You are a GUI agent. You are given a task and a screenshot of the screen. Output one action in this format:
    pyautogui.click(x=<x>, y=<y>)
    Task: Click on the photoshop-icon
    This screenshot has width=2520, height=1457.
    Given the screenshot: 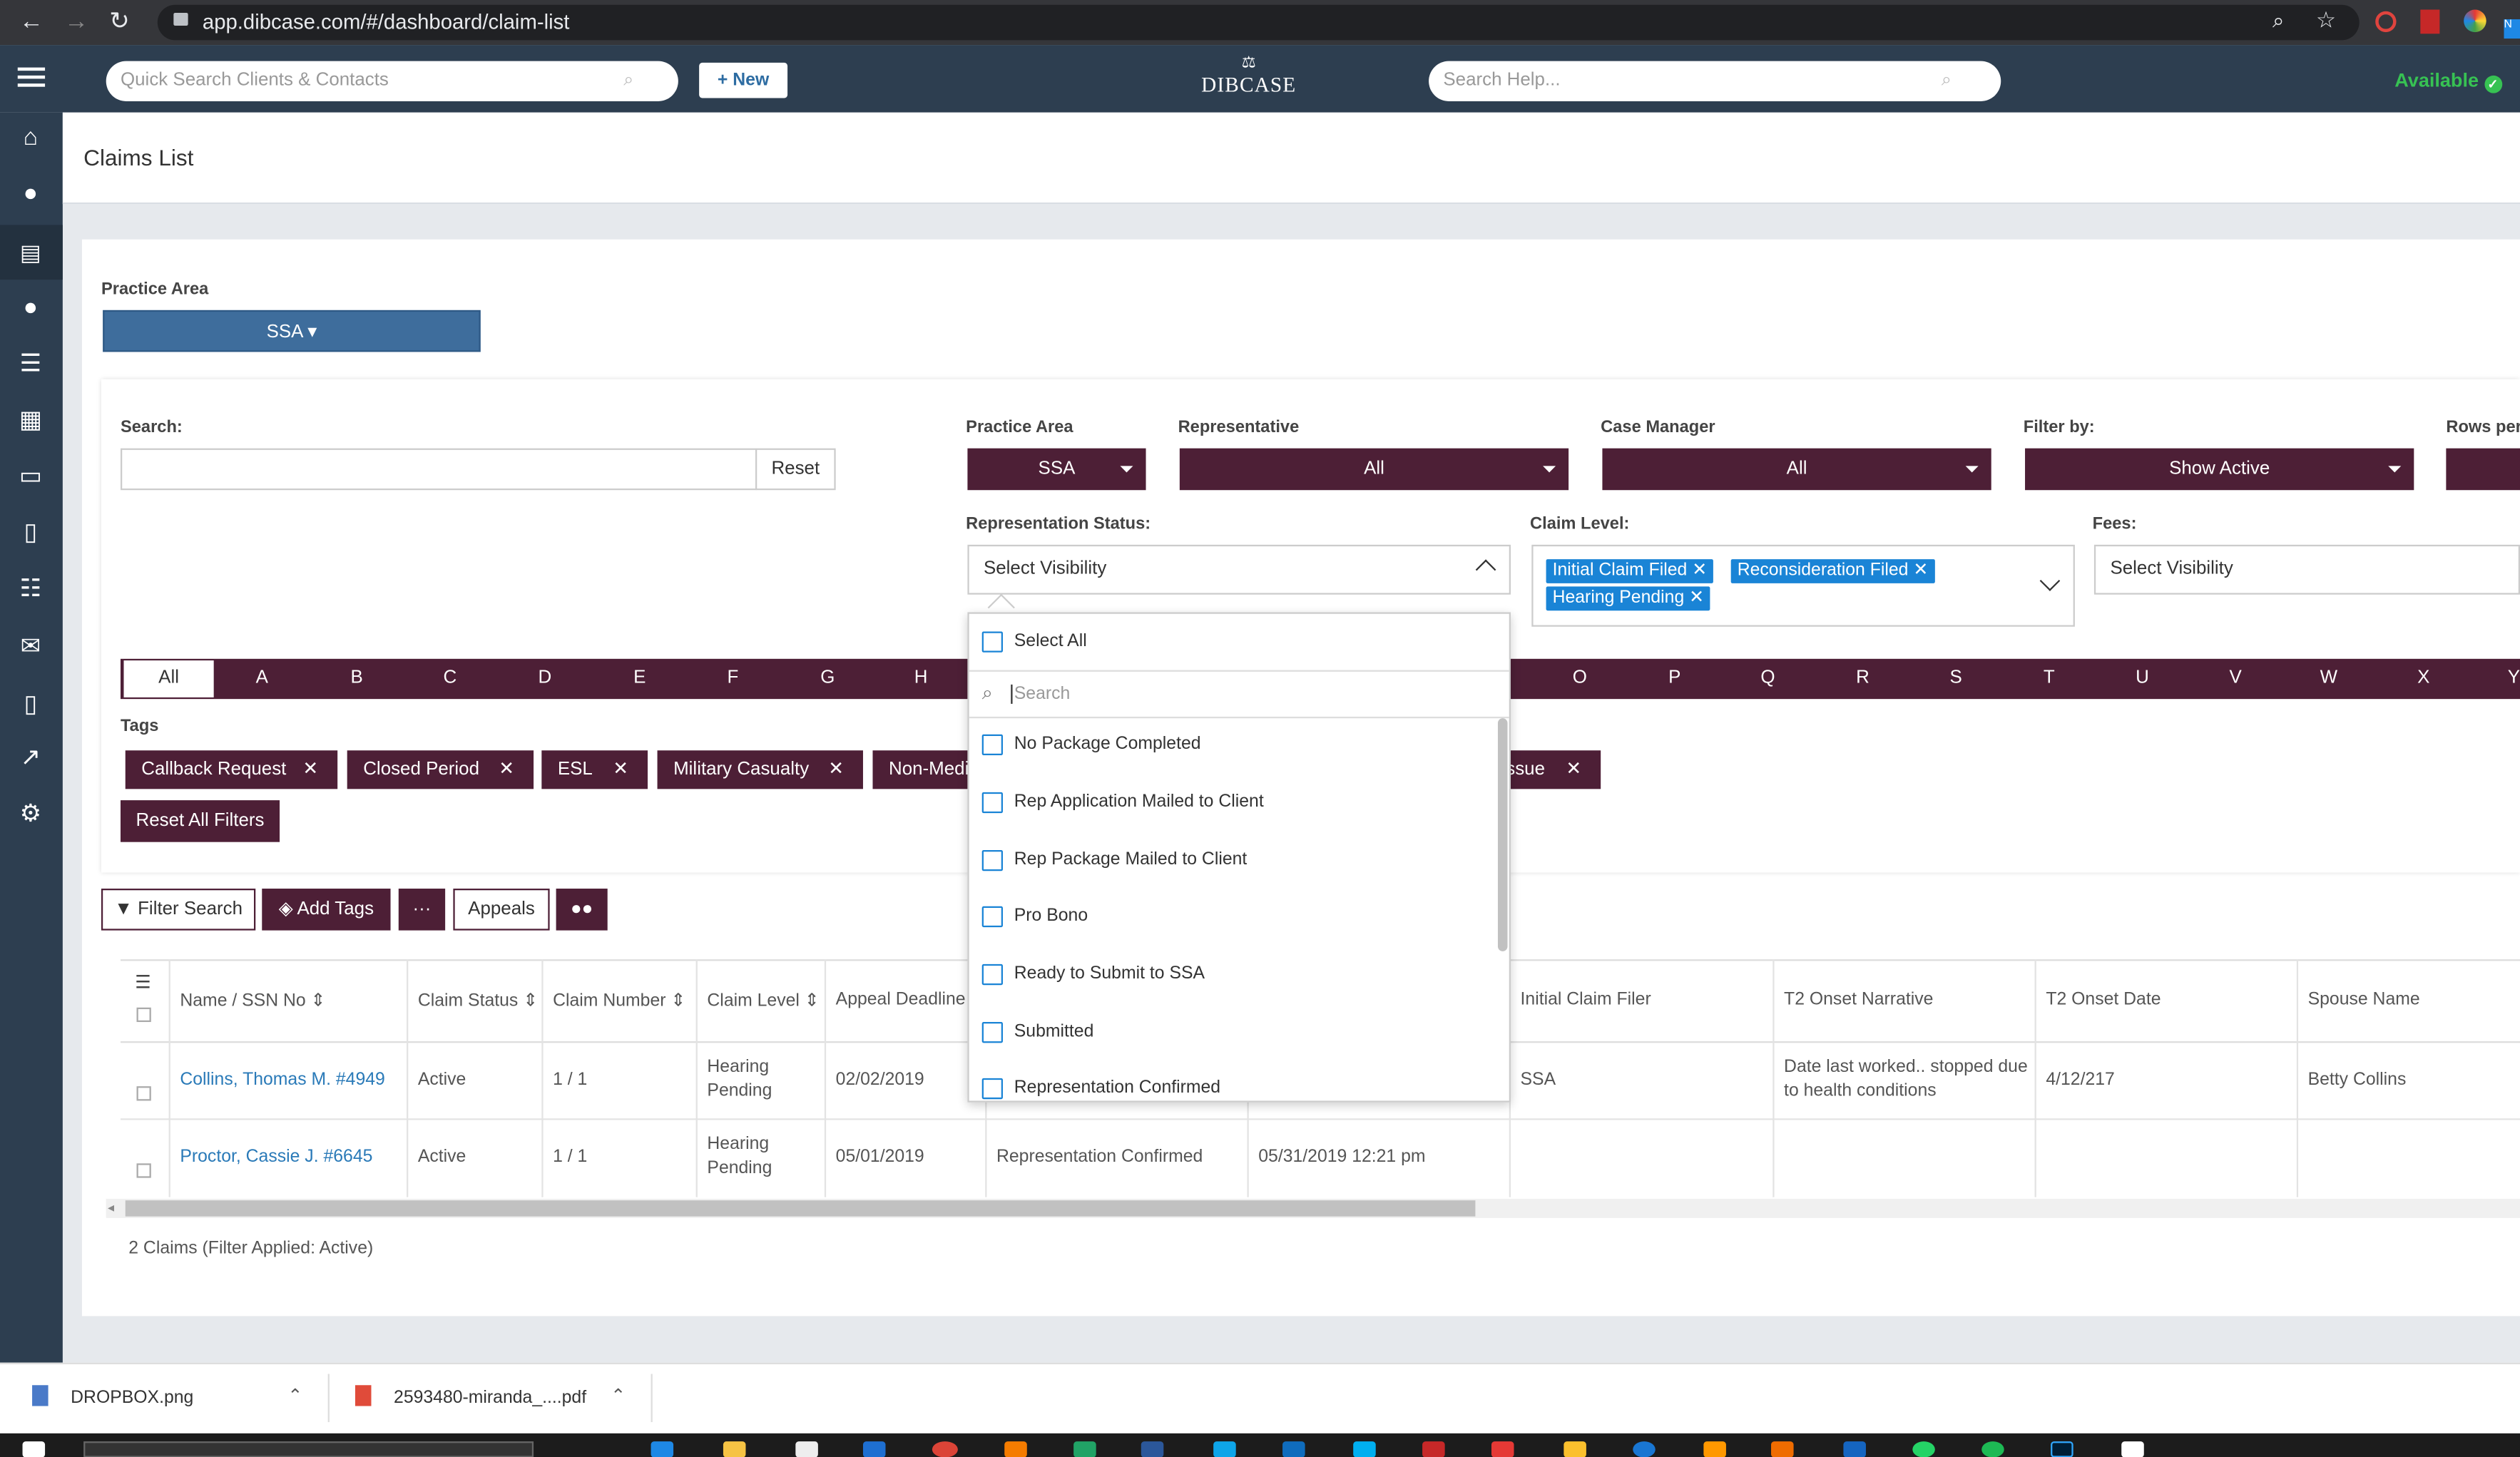 What is the action you would take?
    pyautogui.click(x=2062, y=1449)
    